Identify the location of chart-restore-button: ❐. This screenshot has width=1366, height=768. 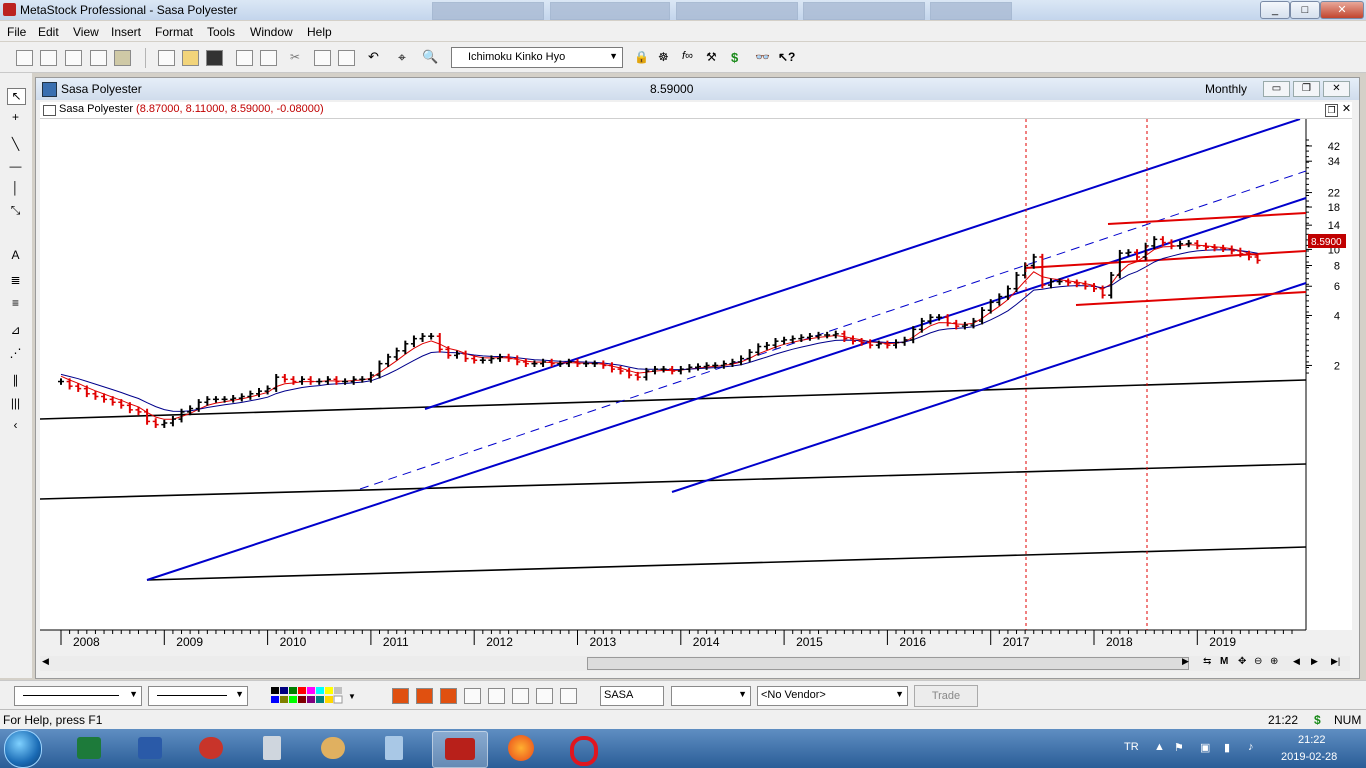
(1306, 89).